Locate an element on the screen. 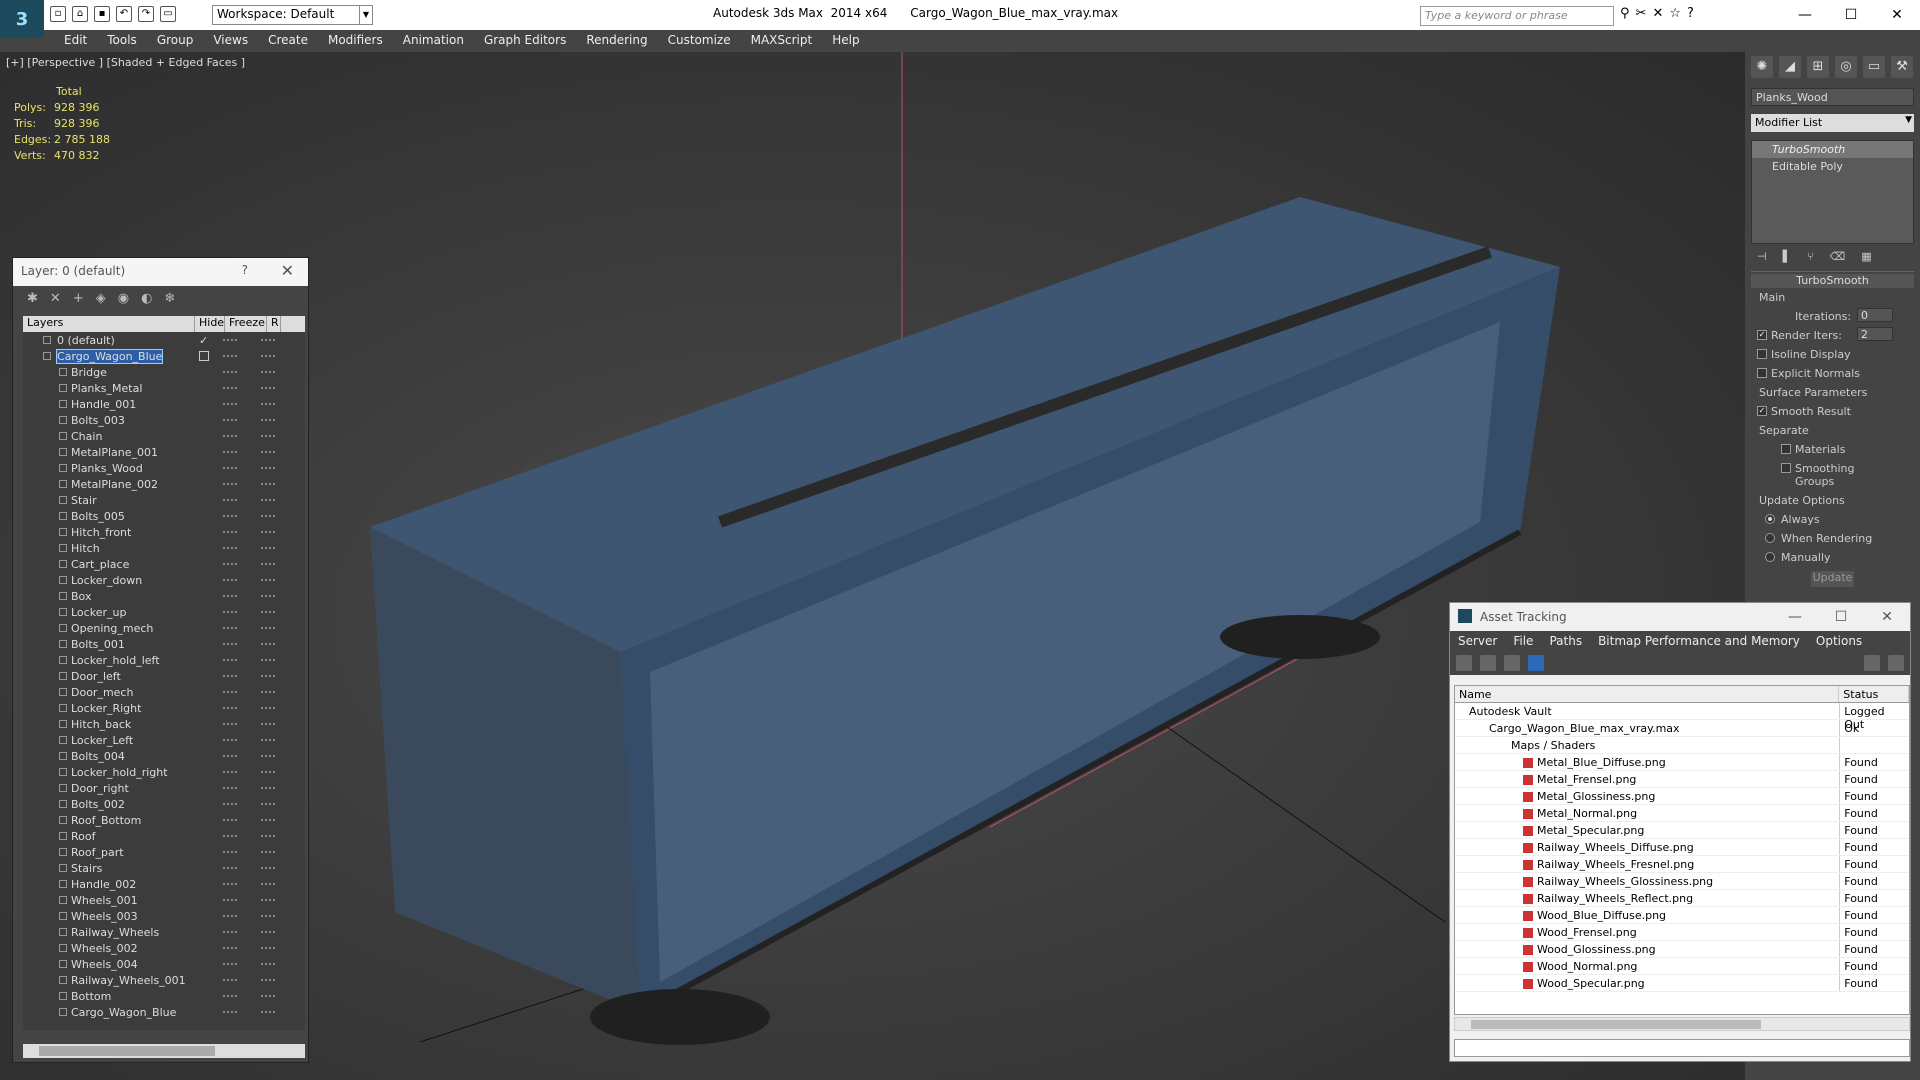 The image size is (1920, 1080). layer-object-row: Locker_down is located at coordinates (164, 580).